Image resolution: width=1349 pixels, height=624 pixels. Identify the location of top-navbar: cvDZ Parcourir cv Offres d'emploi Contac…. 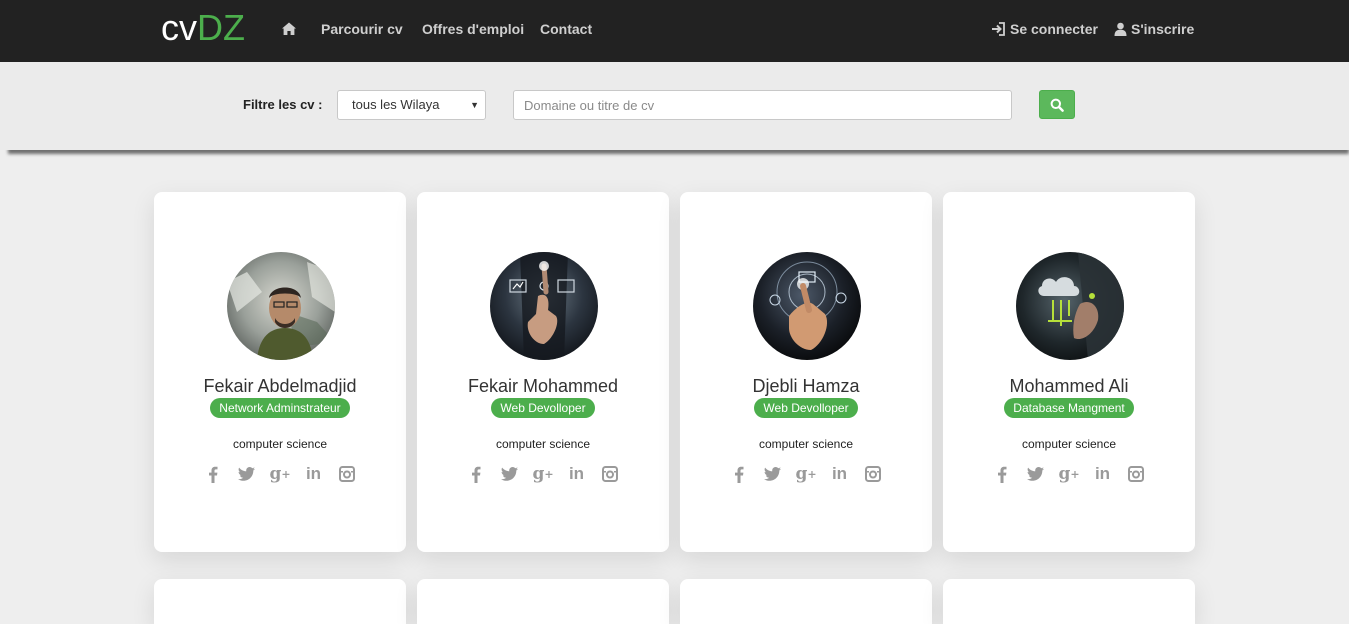
(674, 31).